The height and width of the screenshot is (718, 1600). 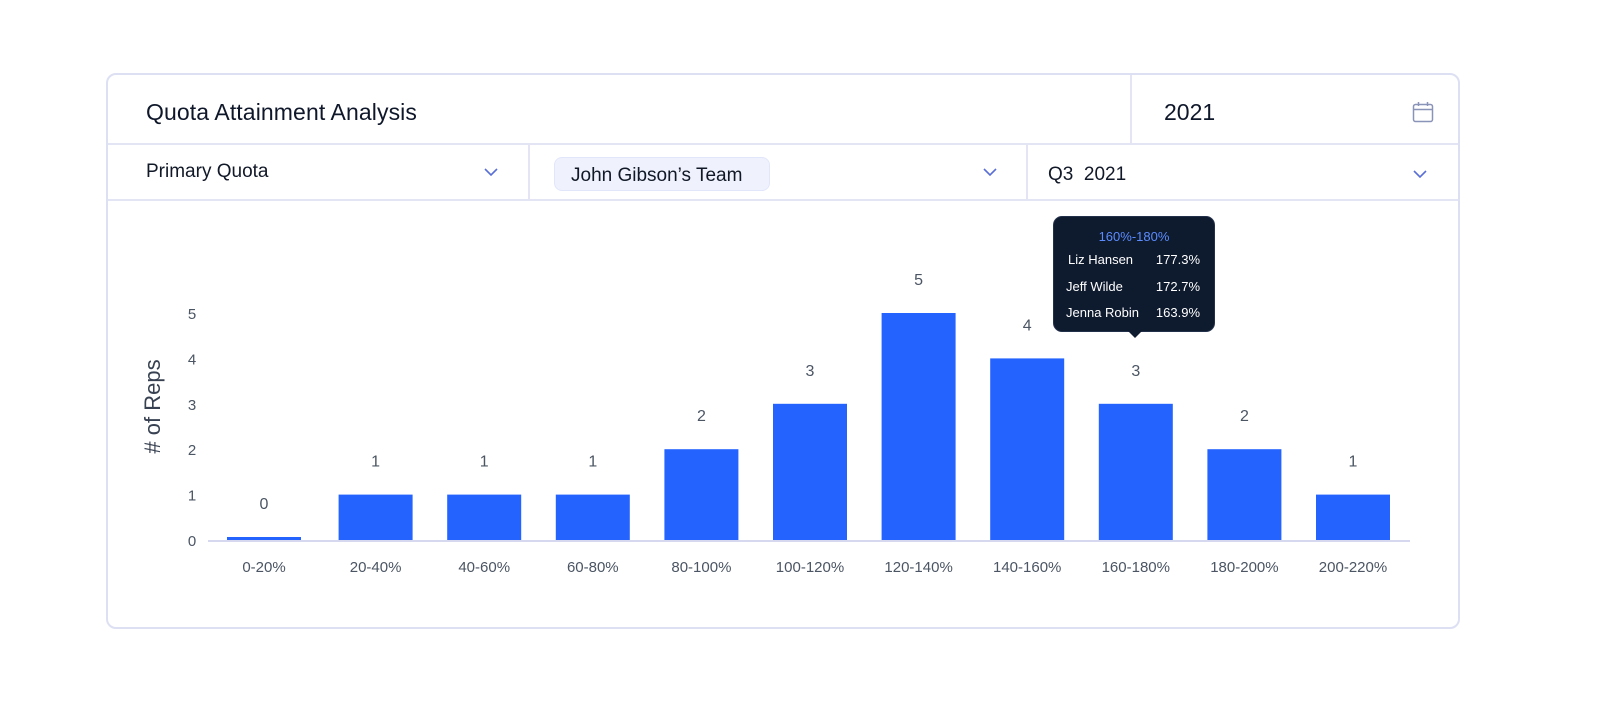 I want to click on x-tick-label: 0-20%, so click(x=263, y=567).